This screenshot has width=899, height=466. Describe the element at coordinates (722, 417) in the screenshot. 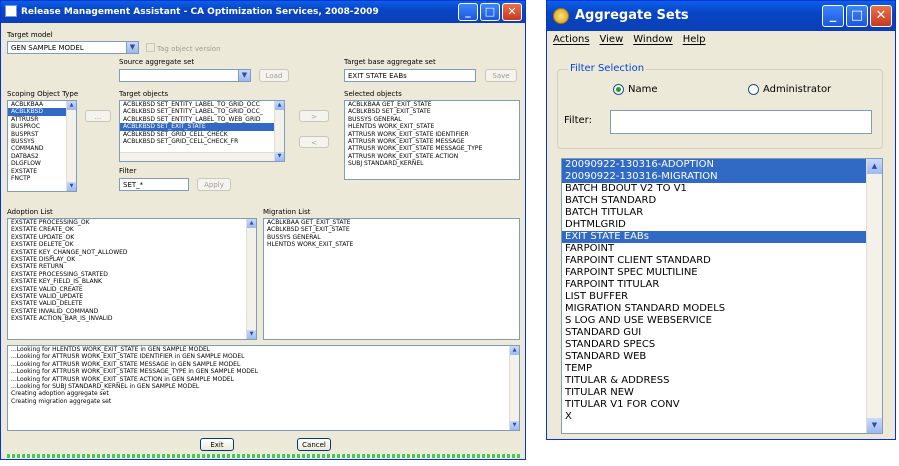

I see `list-item: X` at that location.